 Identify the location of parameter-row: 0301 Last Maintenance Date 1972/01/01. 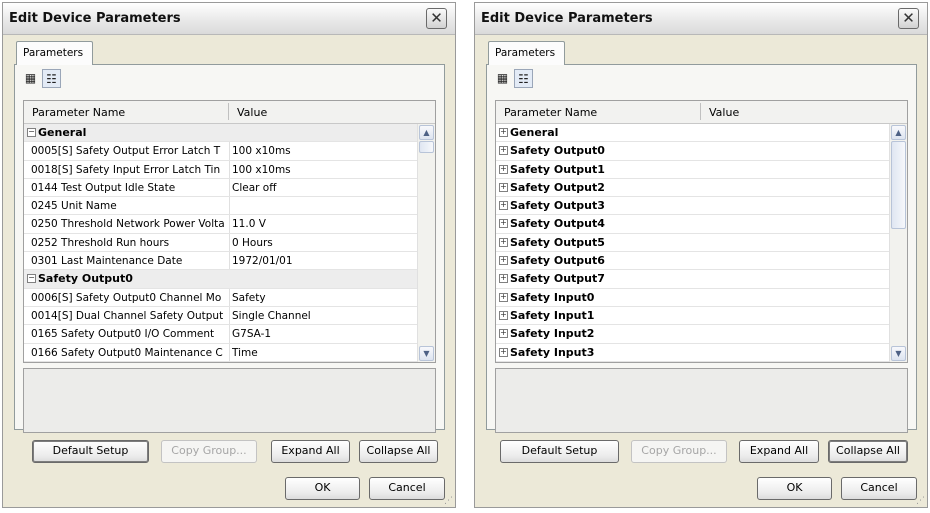
(220, 261).